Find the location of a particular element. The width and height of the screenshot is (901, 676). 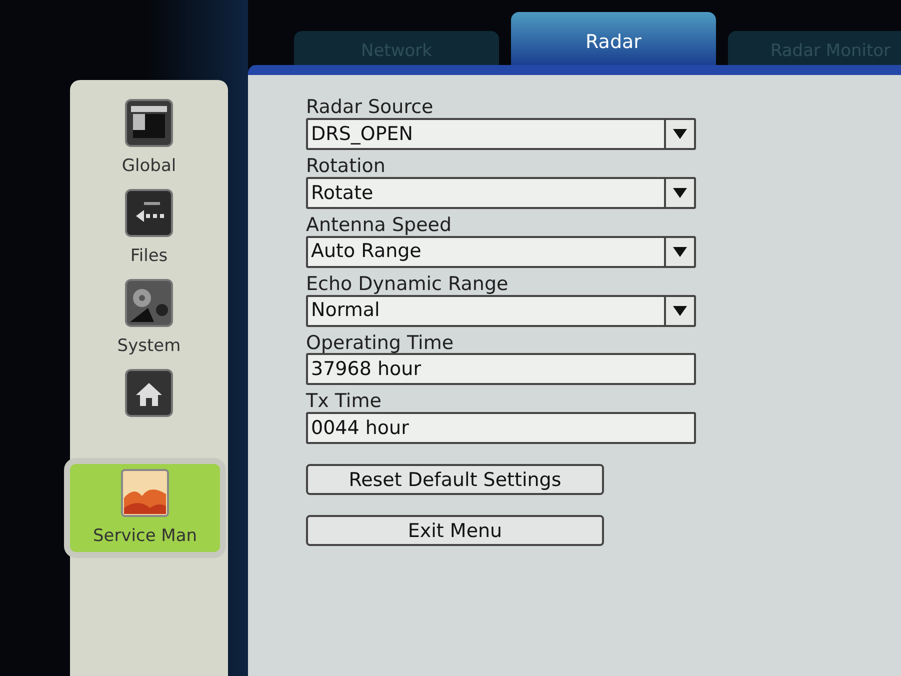

dropdown: Normal is located at coordinates (501, 310).